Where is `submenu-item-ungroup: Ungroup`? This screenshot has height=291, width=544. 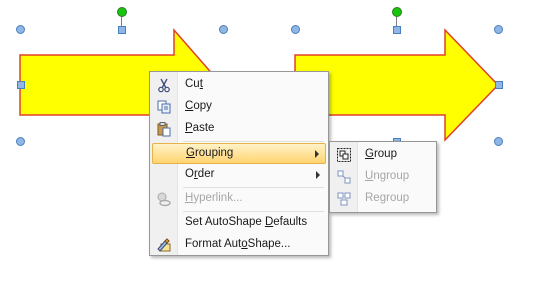
submenu-item-ungroup: Ungroup is located at coordinates (383, 177).